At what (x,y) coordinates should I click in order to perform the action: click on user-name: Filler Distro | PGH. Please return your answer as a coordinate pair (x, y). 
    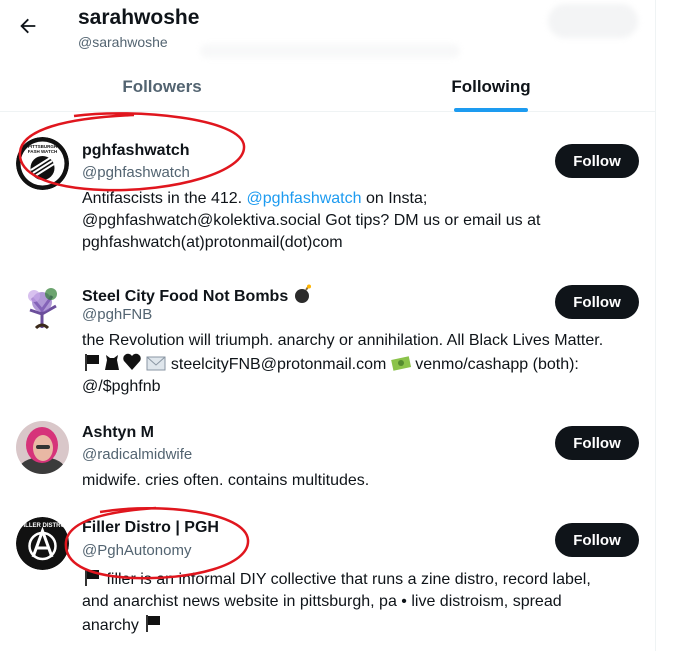
    Looking at the image, I should click on (150, 528).